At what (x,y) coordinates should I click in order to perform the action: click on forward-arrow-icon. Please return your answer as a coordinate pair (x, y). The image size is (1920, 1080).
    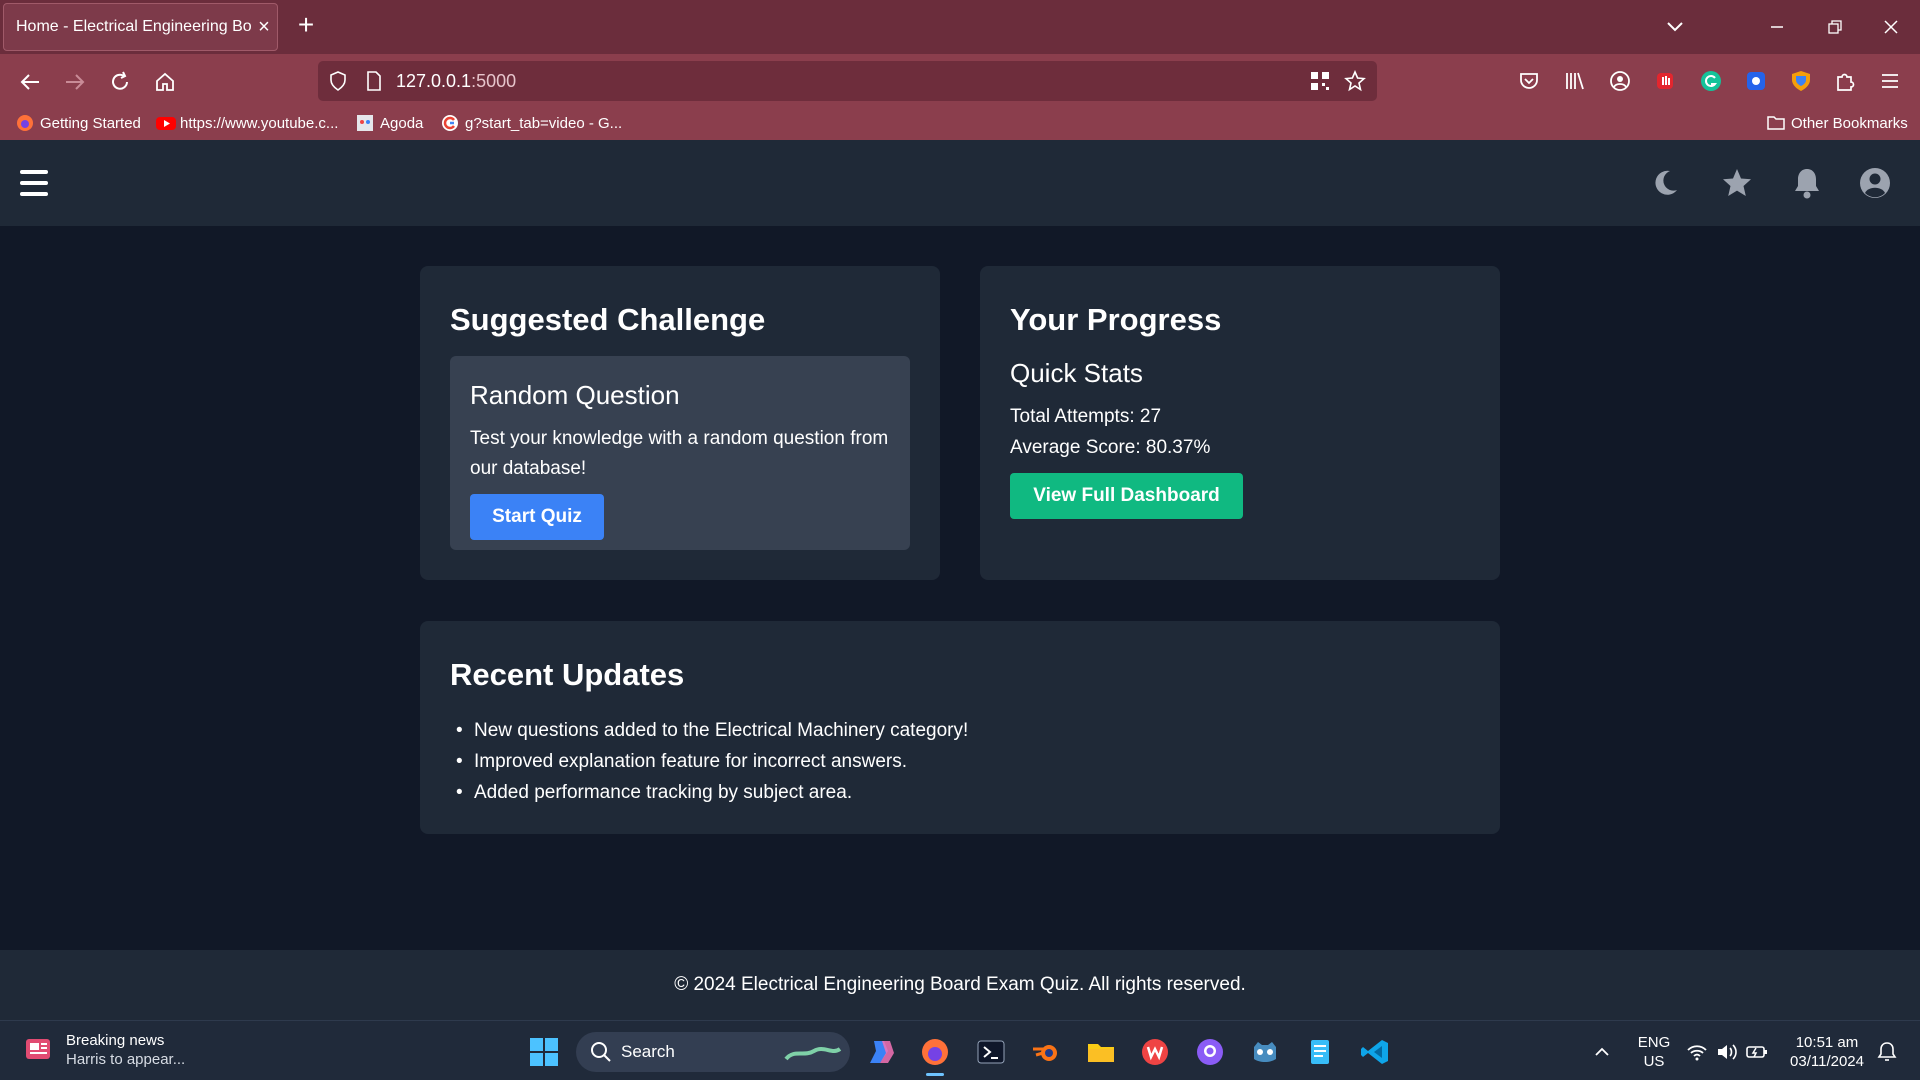
    Looking at the image, I should click on (75, 82).